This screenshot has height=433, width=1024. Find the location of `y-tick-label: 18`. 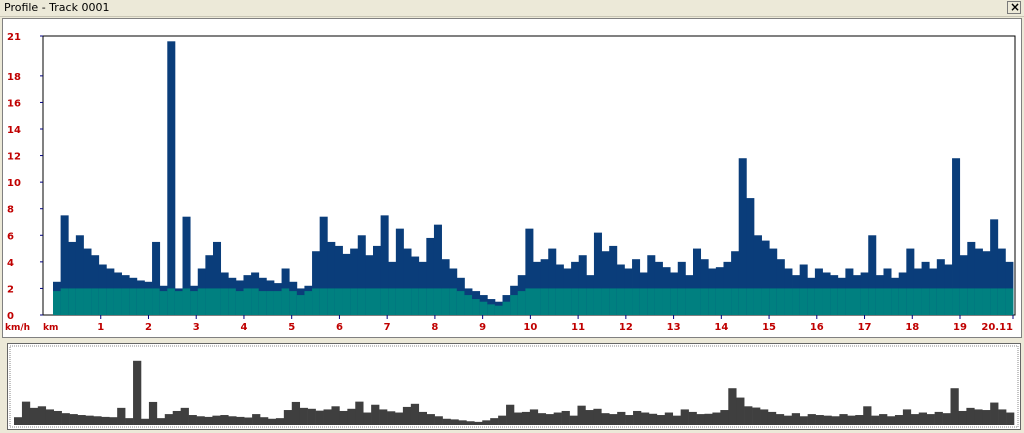

y-tick-label: 18 is located at coordinates (14, 77).